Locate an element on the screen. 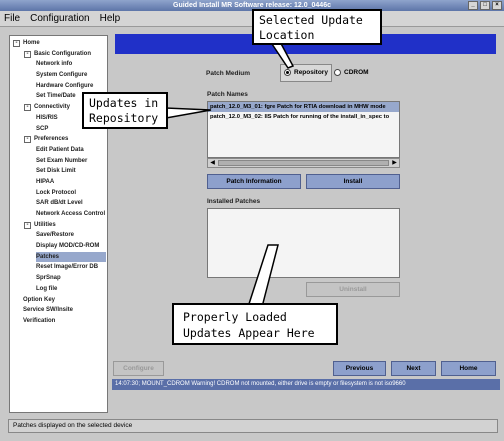 This screenshot has height=441, width=504. callout-updates-repository: Updates in Repository is located at coordinates (125, 110).